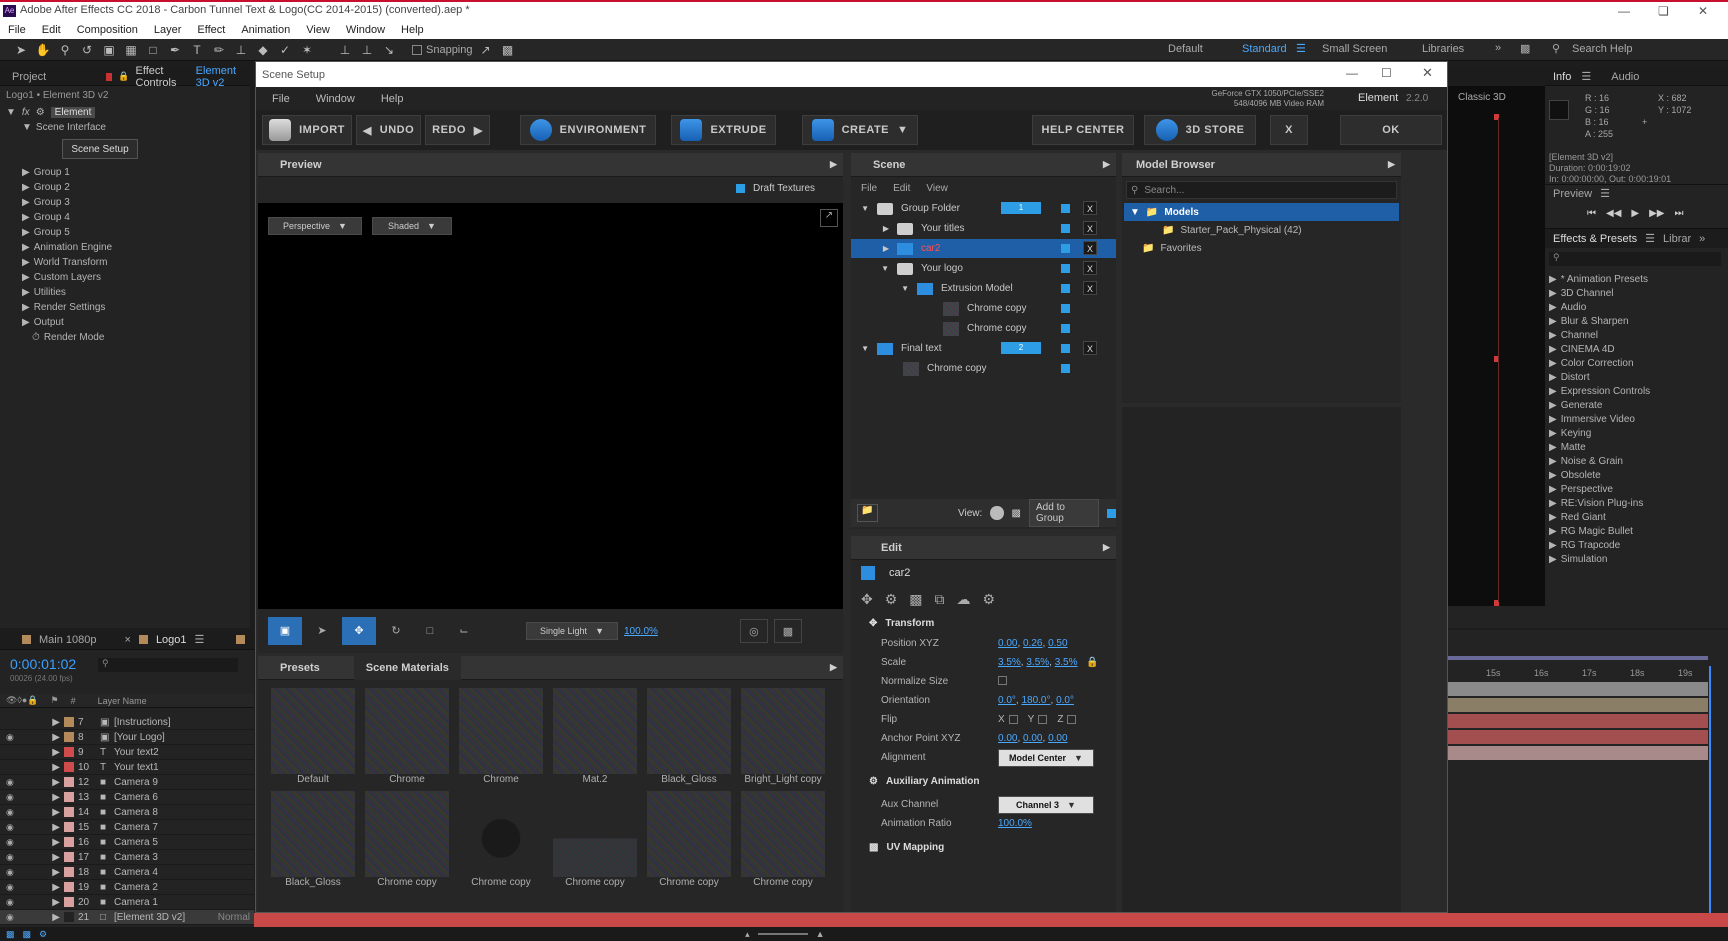  I want to click on tab-logo1: Logo1, so click(171, 640).